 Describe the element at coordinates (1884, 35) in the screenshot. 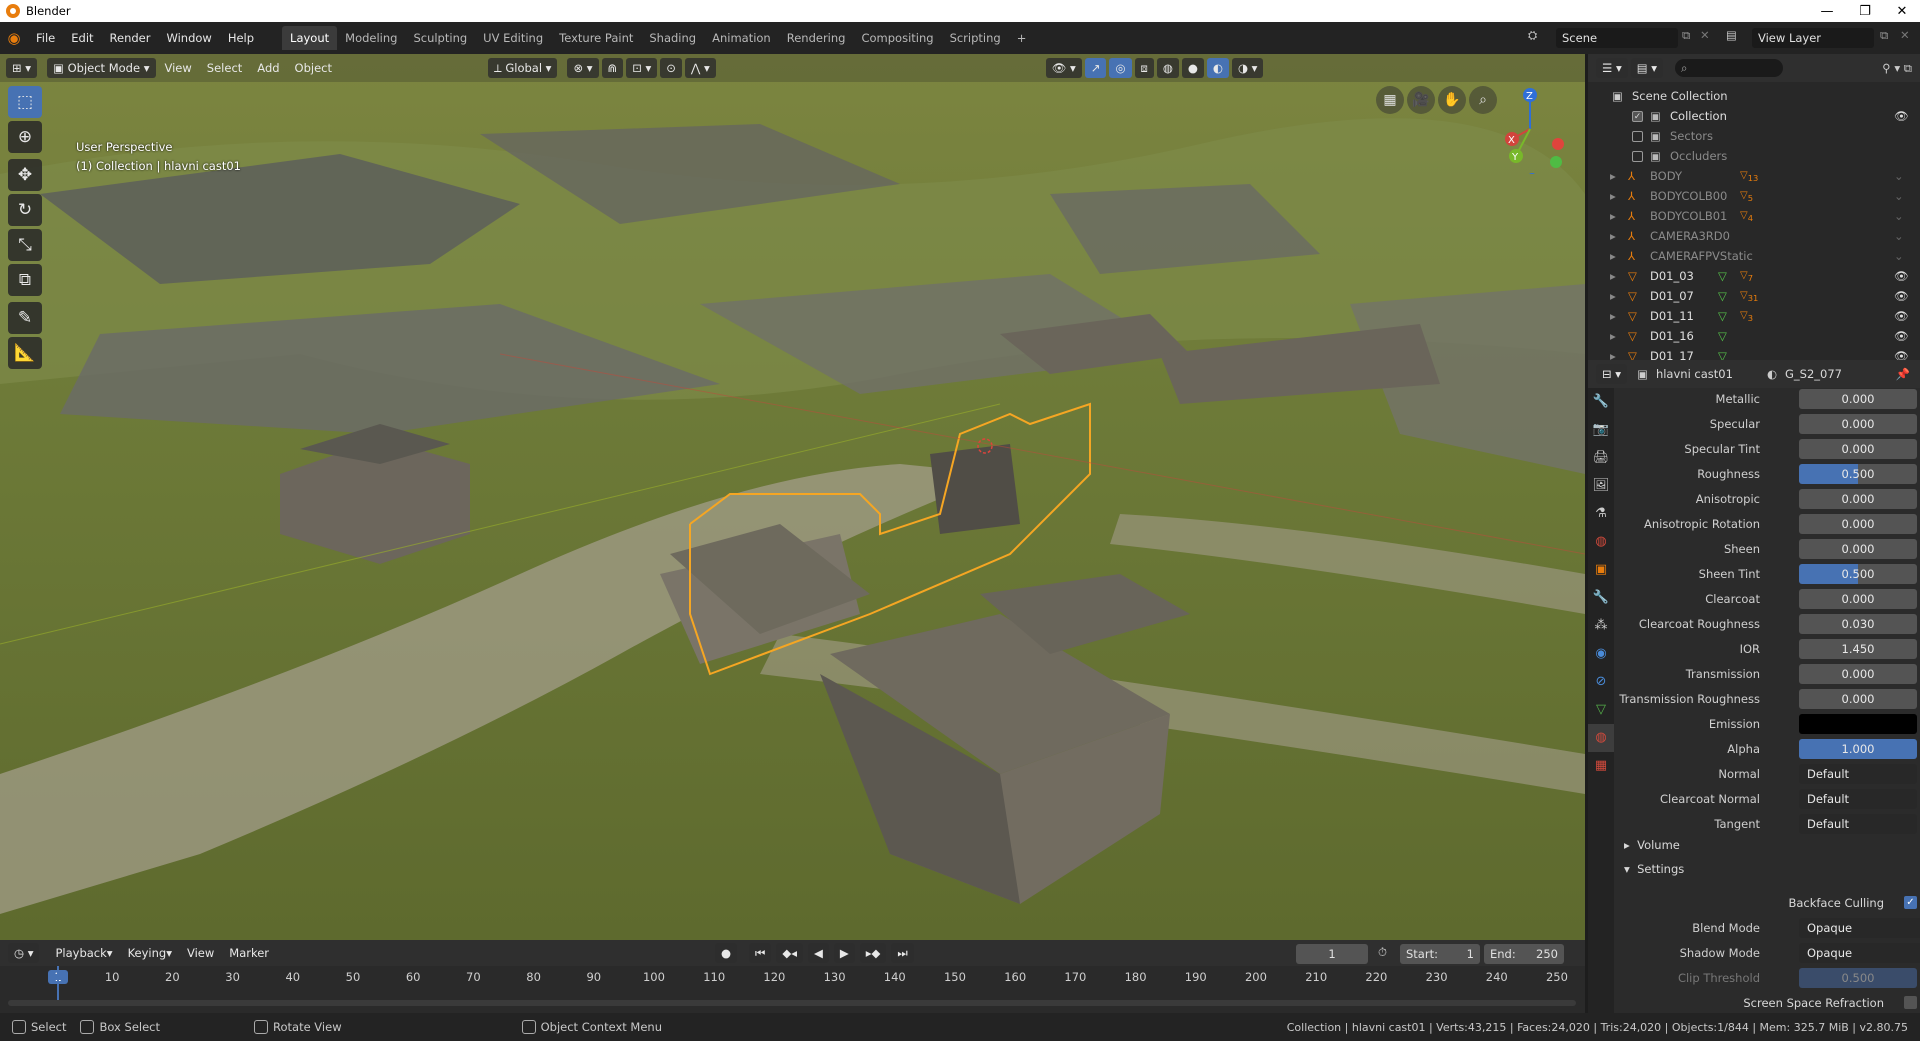

I see `new-view-layer-icon: ⧉` at that location.